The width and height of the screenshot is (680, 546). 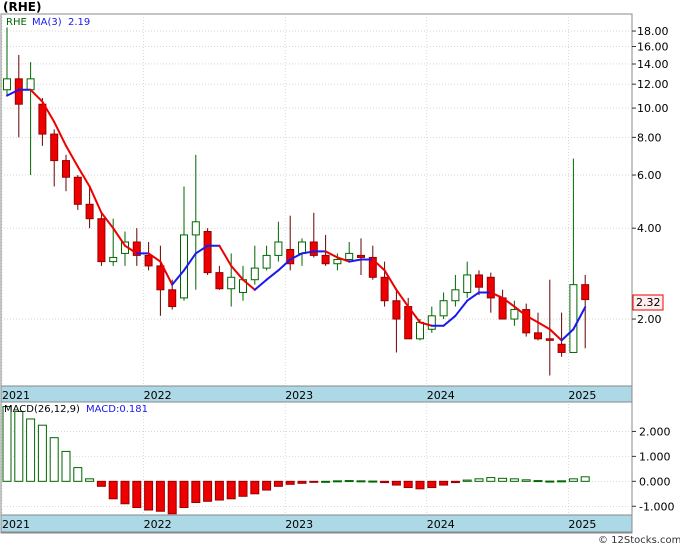 I want to click on price-y-tick-label: 6.00, so click(x=649, y=175).